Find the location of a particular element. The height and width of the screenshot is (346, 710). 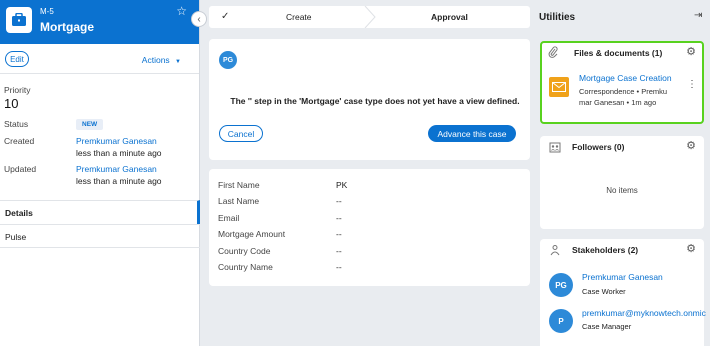

field-mortgage-amount: Mortgage Amount -- is located at coordinates (368, 234).